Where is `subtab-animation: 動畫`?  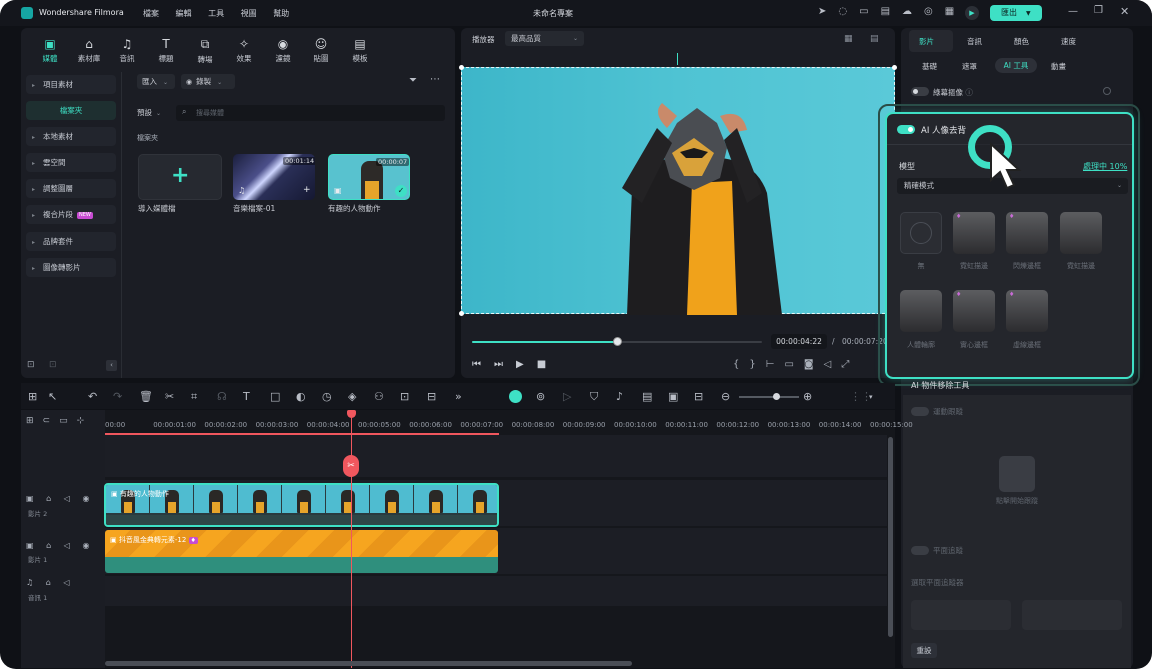 subtab-animation: 動畫 is located at coordinates (1058, 66).